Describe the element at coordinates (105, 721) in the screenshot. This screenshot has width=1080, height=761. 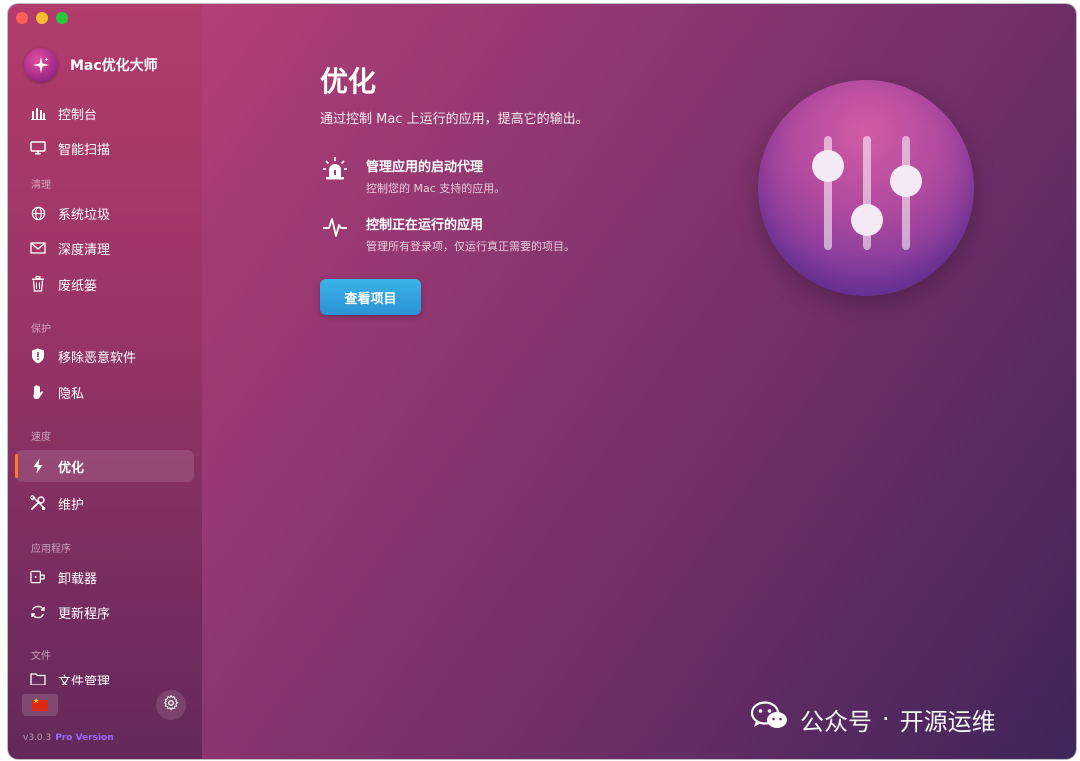
I see `sidebar-footer: v3.0.3Pro Version` at that location.